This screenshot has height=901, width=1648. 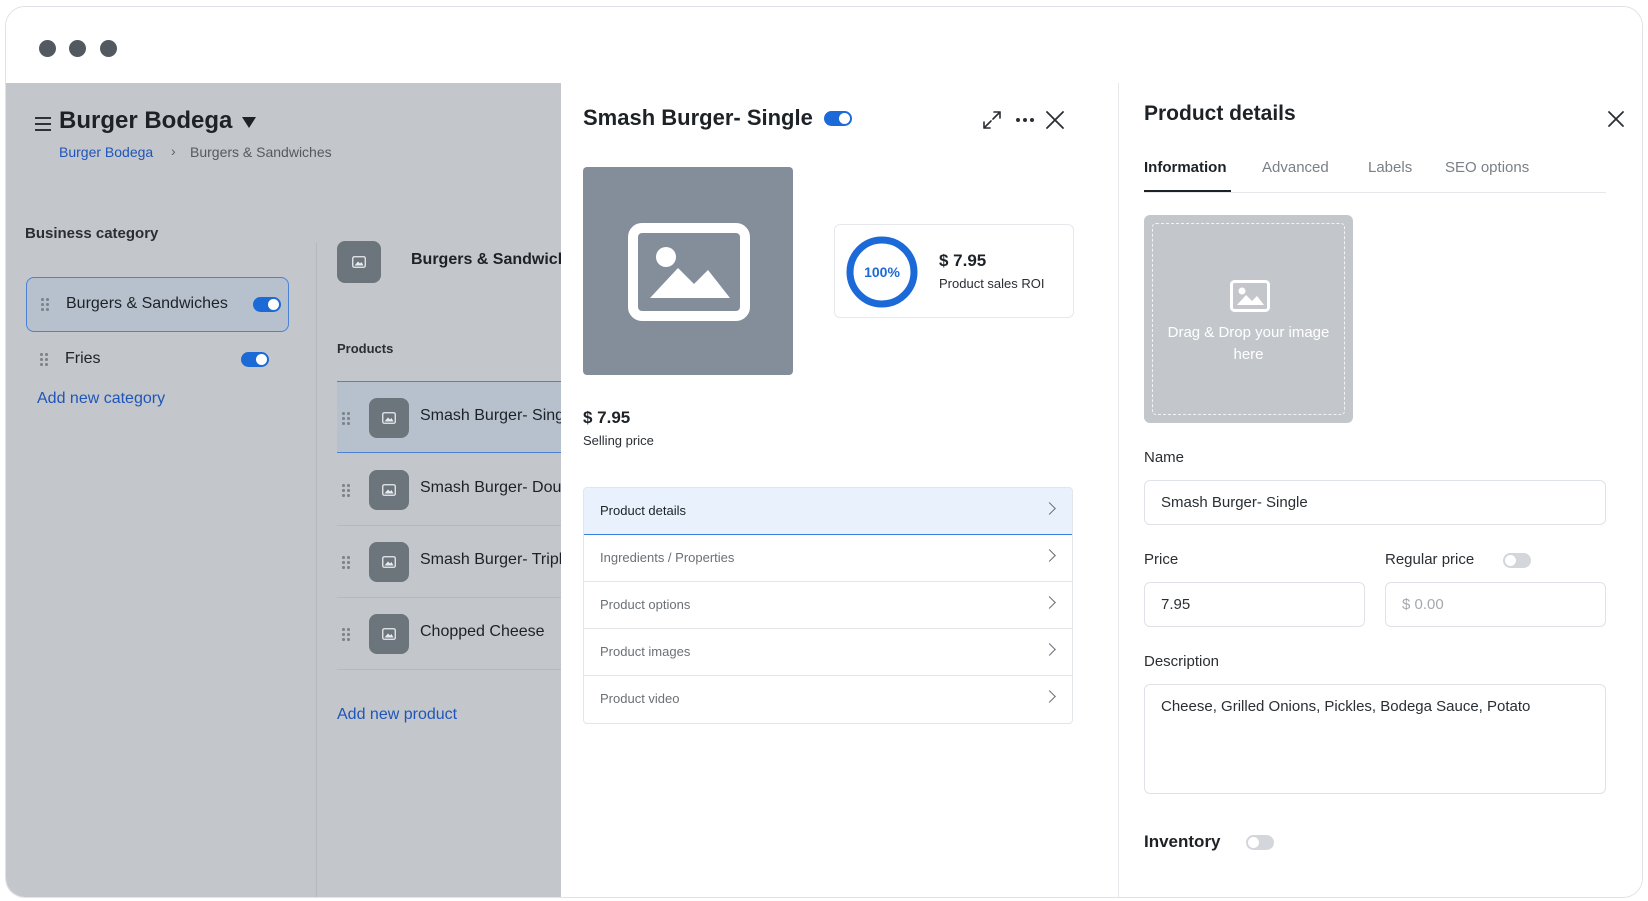 I want to click on category-image-thumb, so click(x=359, y=262).